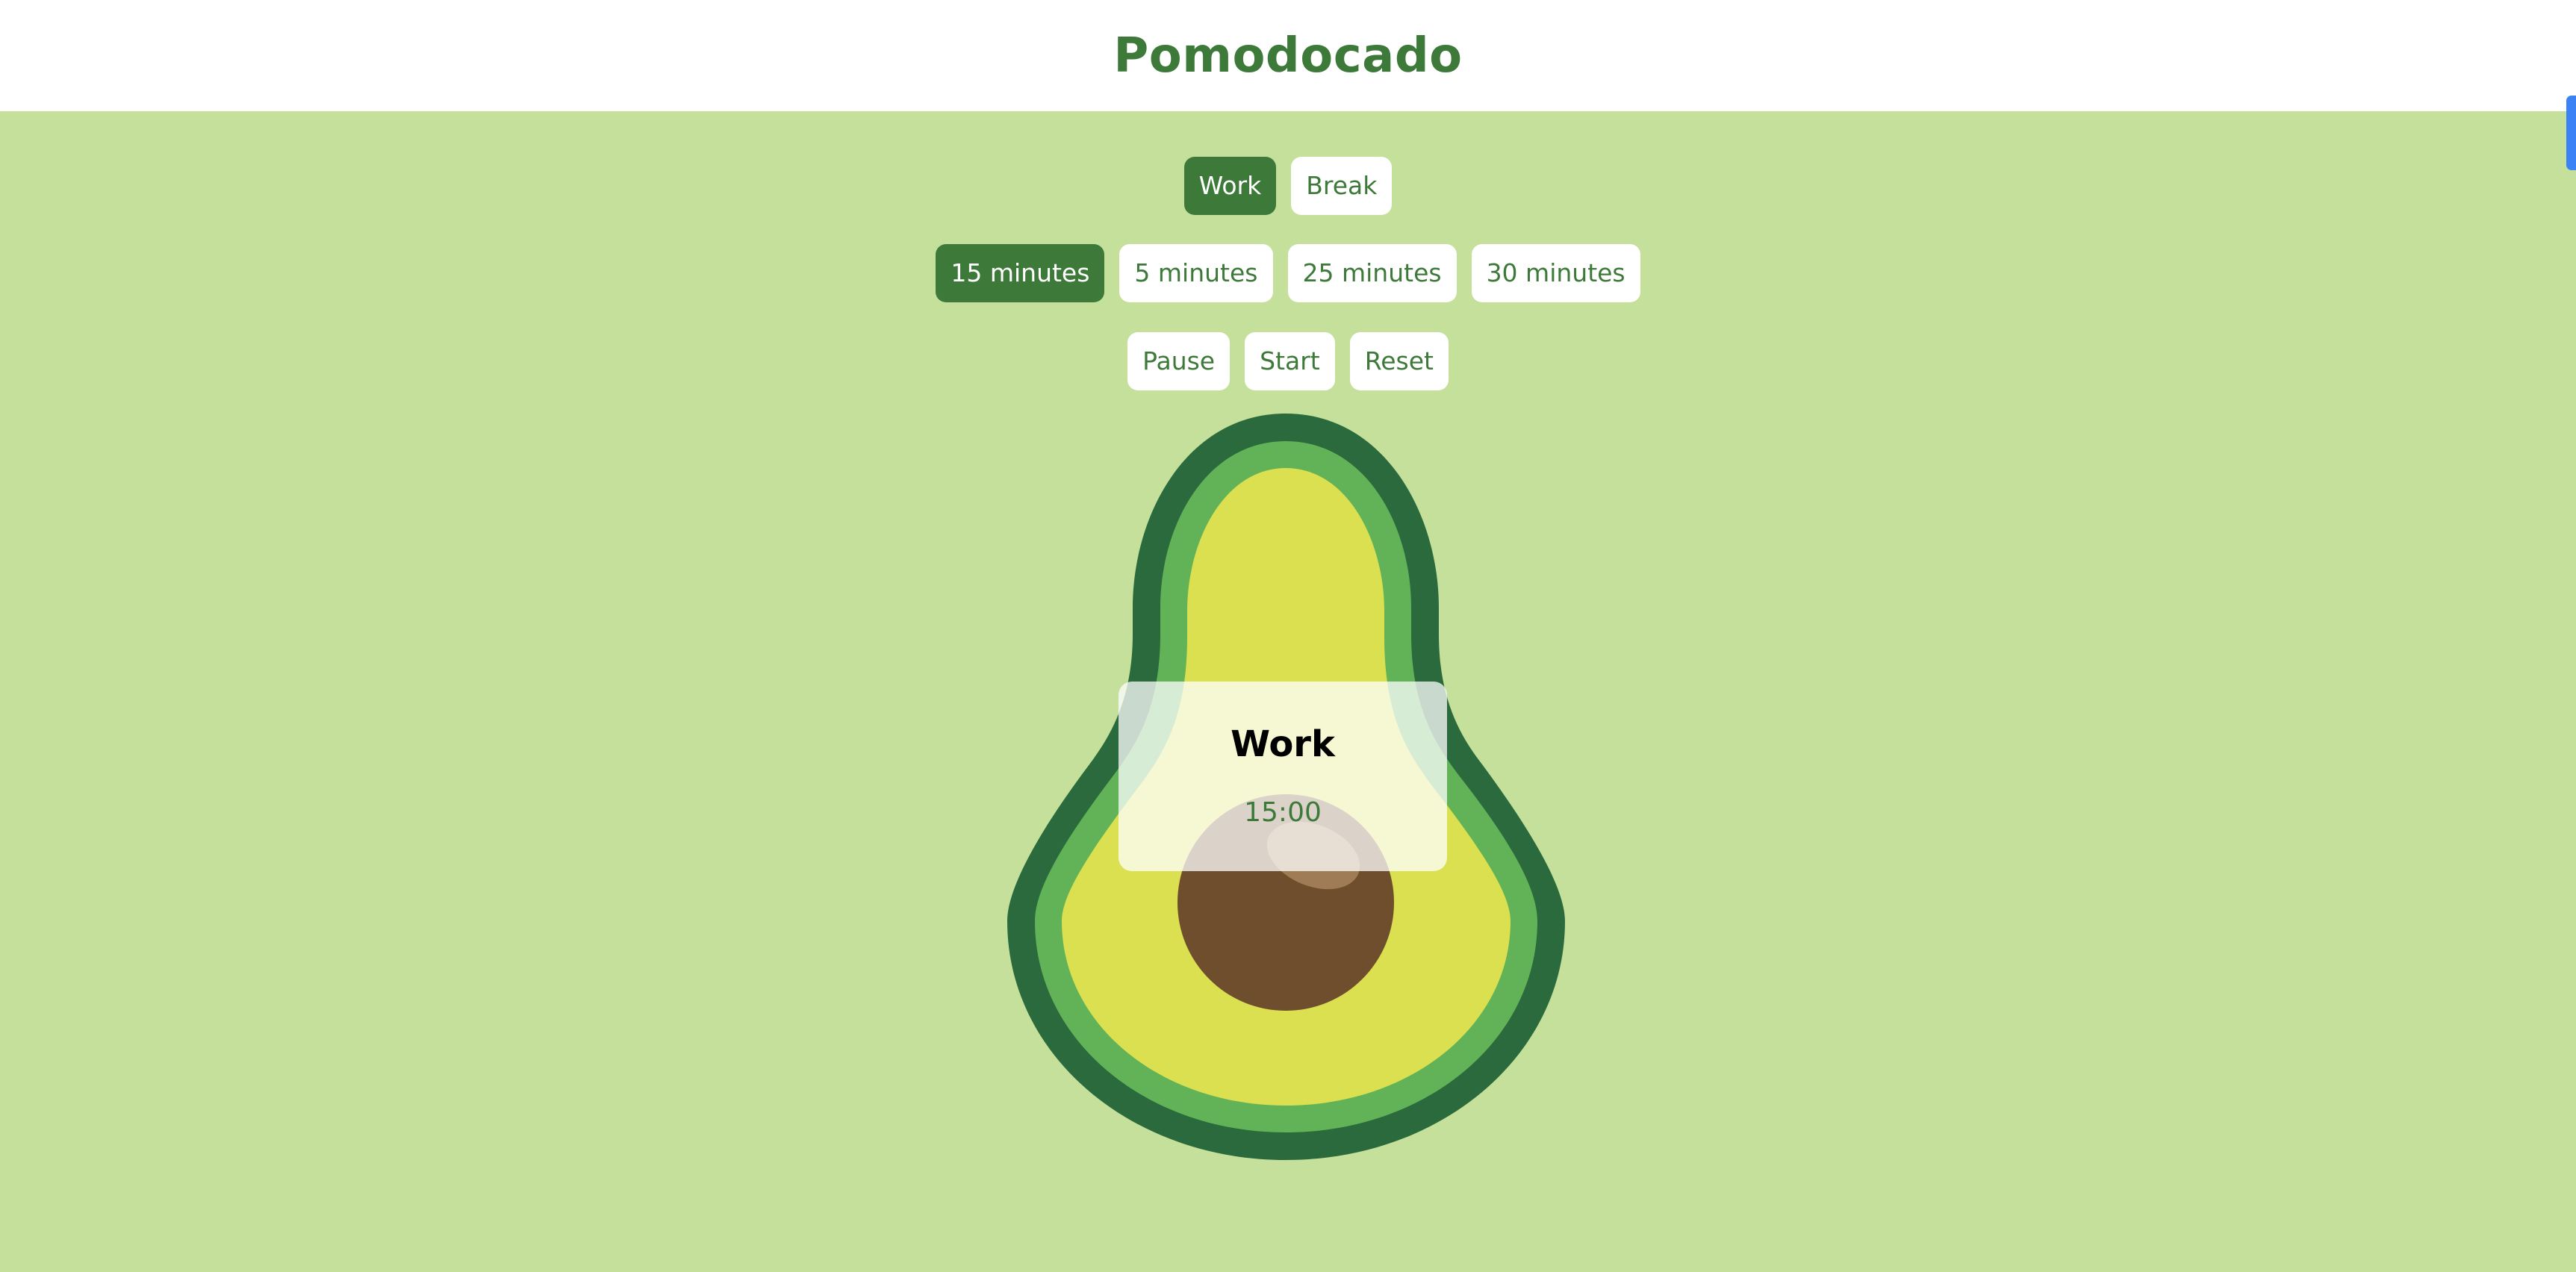  Describe the element at coordinates (1288, 186) in the screenshot. I see `mode-selector: Work Break` at that location.